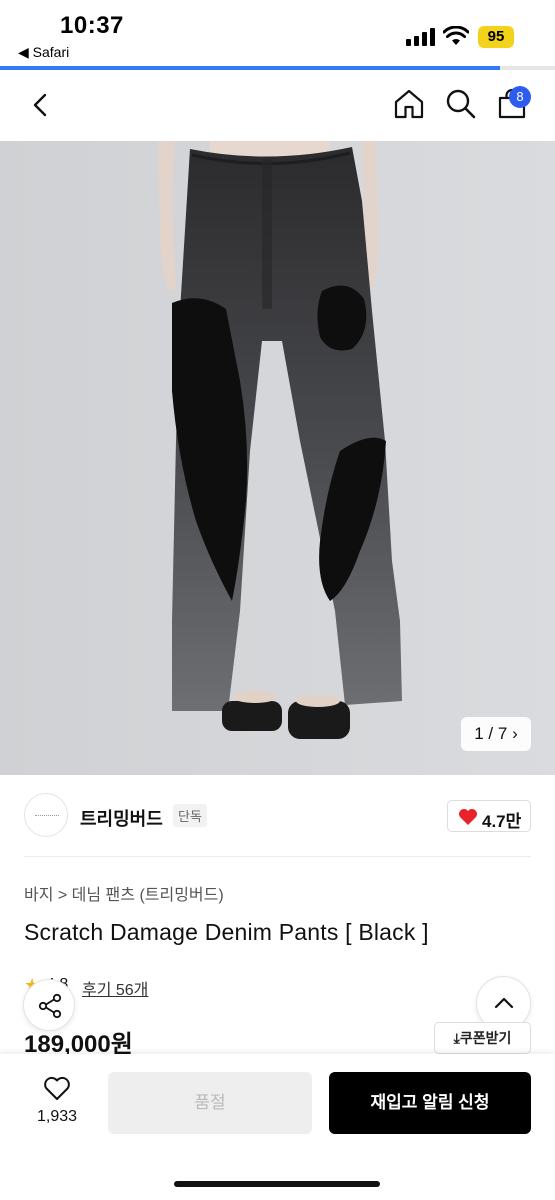 This screenshot has height=1200, width=555. Describe the element at coordinates (468, 817) in the screenshot. I see `heart-filled-icon` at that location.